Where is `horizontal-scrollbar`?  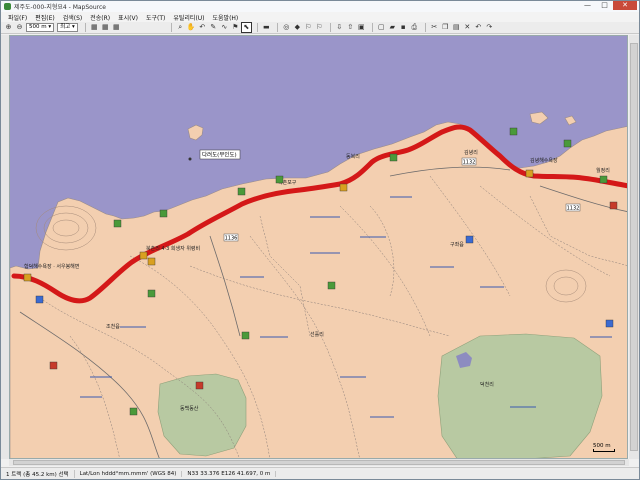
horizontal-scrollbar is located at coordinates (319, 462).